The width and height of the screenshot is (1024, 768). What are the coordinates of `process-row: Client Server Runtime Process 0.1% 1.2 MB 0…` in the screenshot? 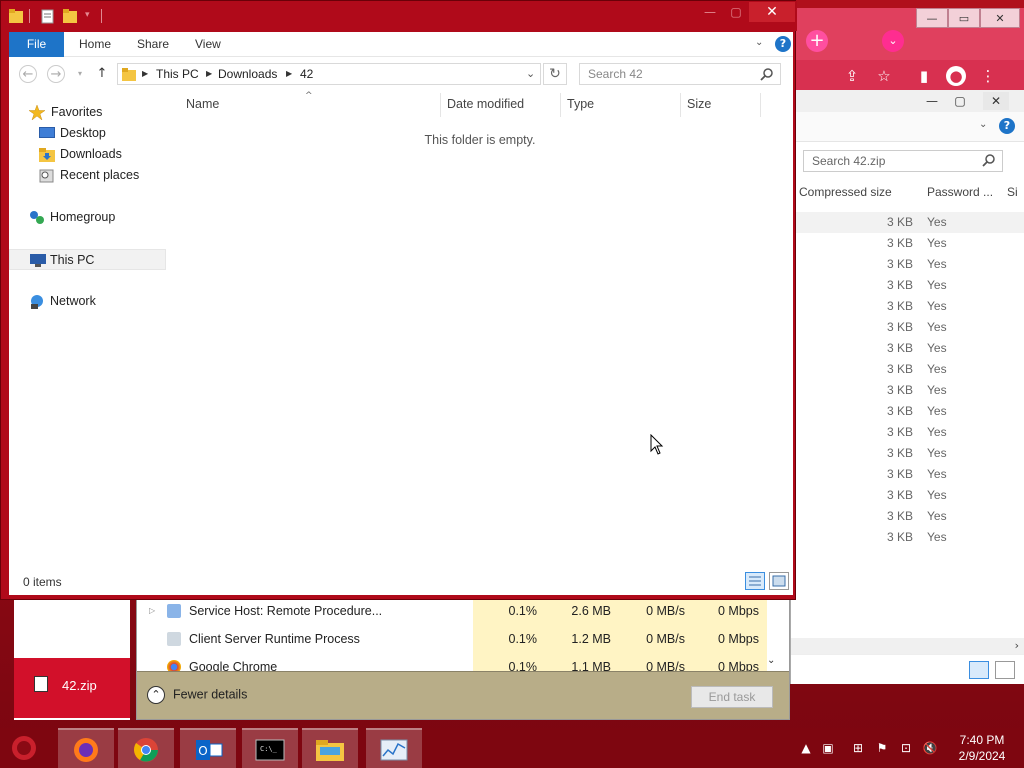 It's located at (452, 639).